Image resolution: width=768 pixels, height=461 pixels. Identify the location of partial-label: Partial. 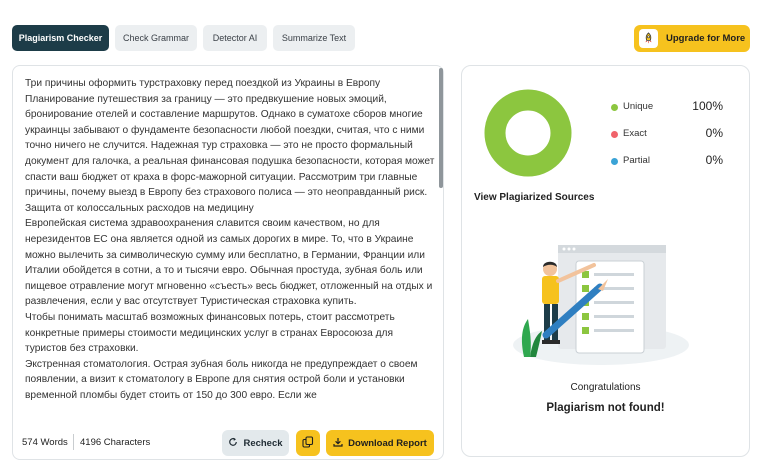
(636, 160).